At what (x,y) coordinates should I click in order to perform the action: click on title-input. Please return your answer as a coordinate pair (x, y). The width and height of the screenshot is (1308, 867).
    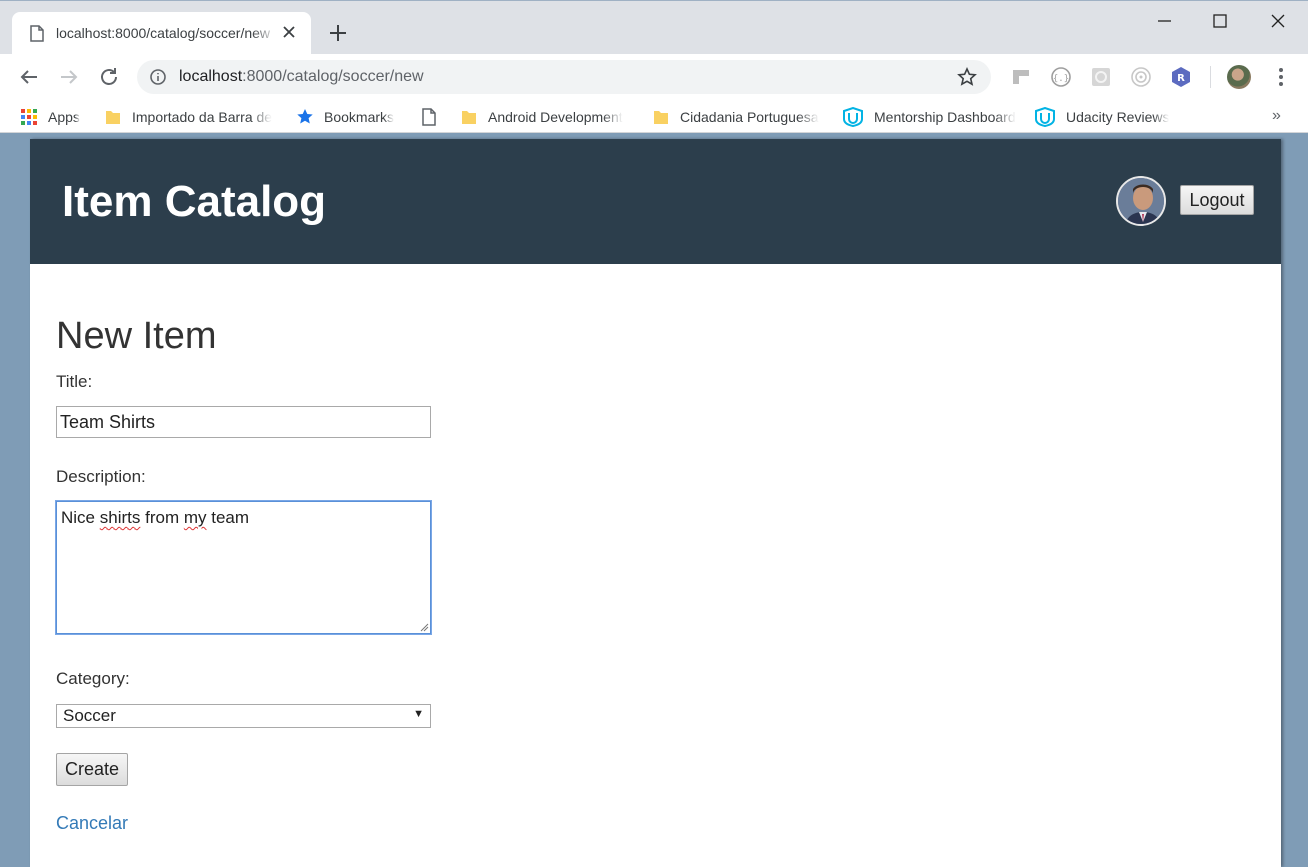
    Looking at the image, I should click on (243, 422).